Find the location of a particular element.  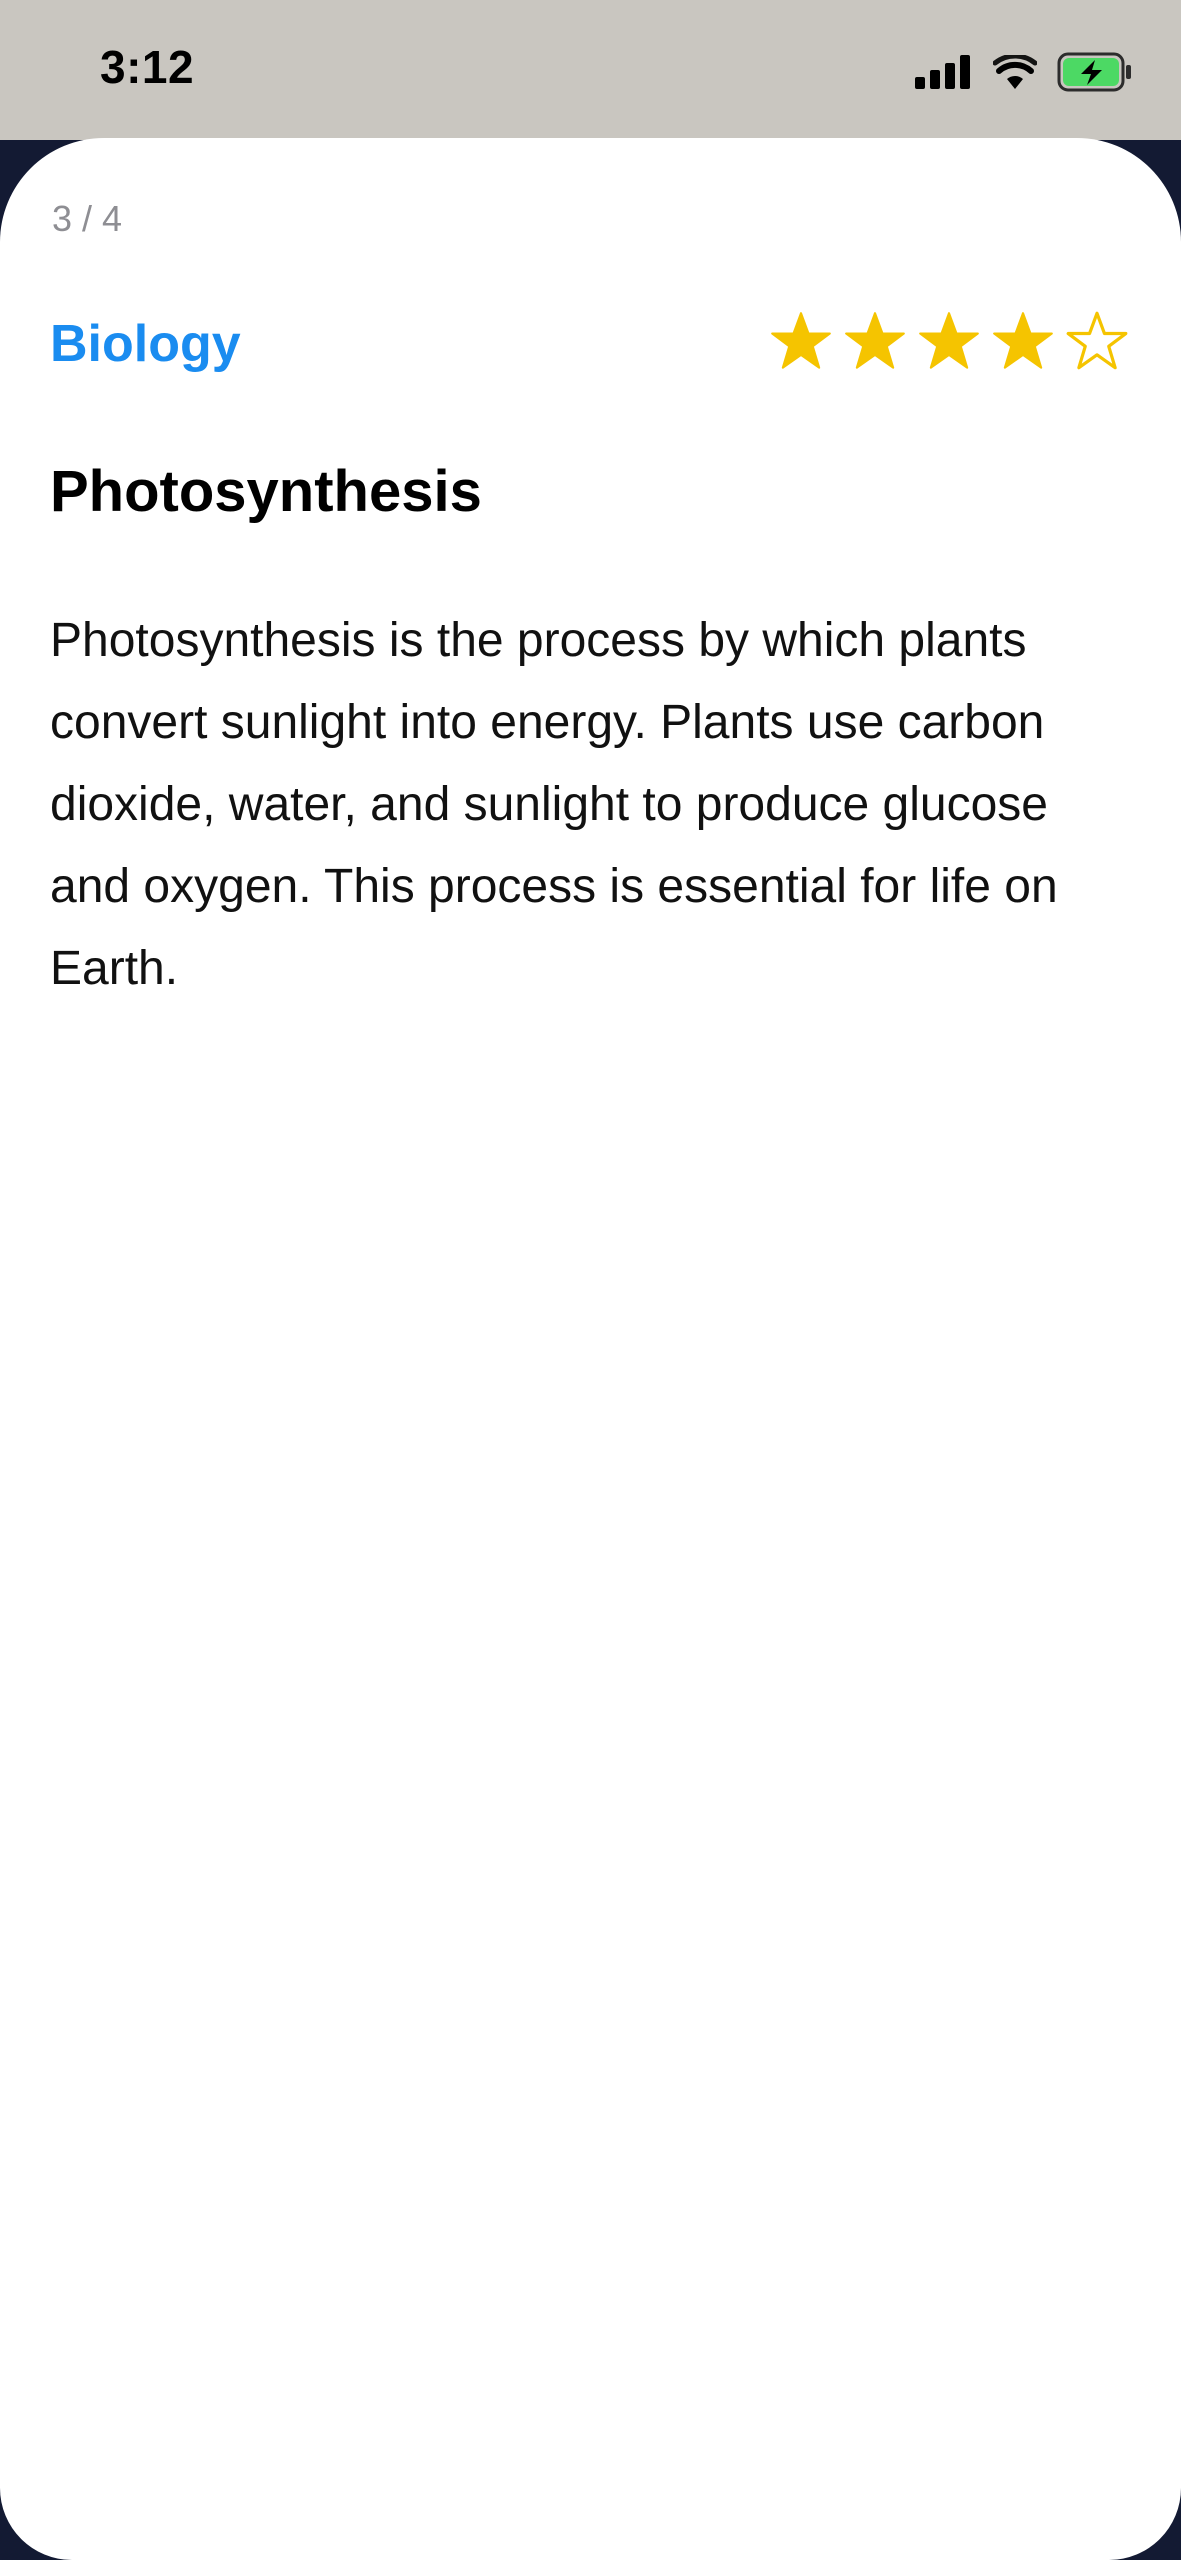

star-empty-icon is located at coordinates (1097, 341).